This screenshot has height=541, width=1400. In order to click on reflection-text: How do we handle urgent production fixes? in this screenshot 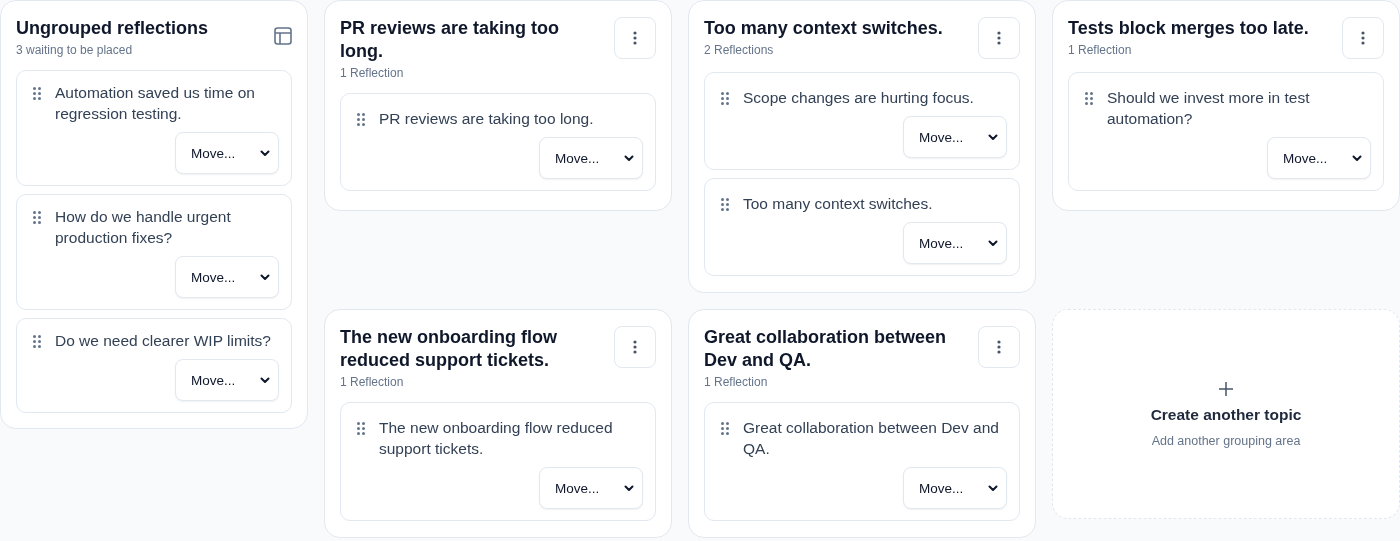, I will do `click(143, 227)`.